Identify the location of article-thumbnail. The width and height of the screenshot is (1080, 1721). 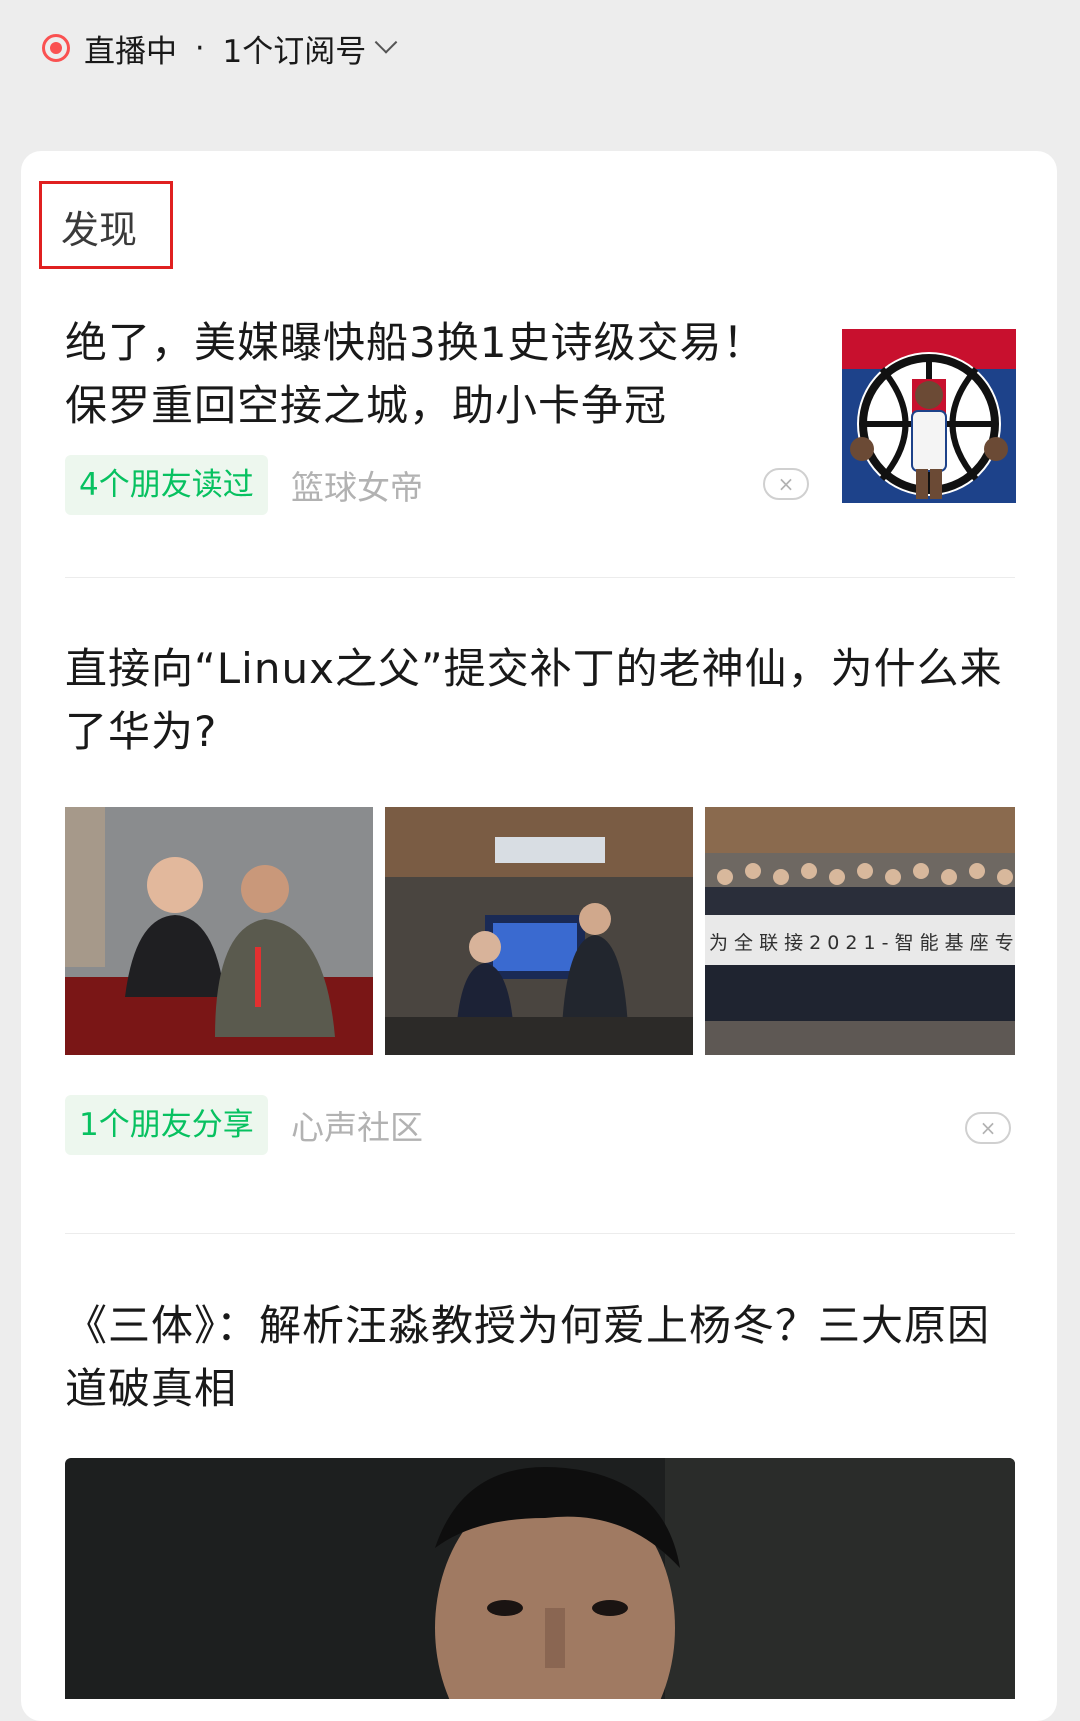
(929, 416).